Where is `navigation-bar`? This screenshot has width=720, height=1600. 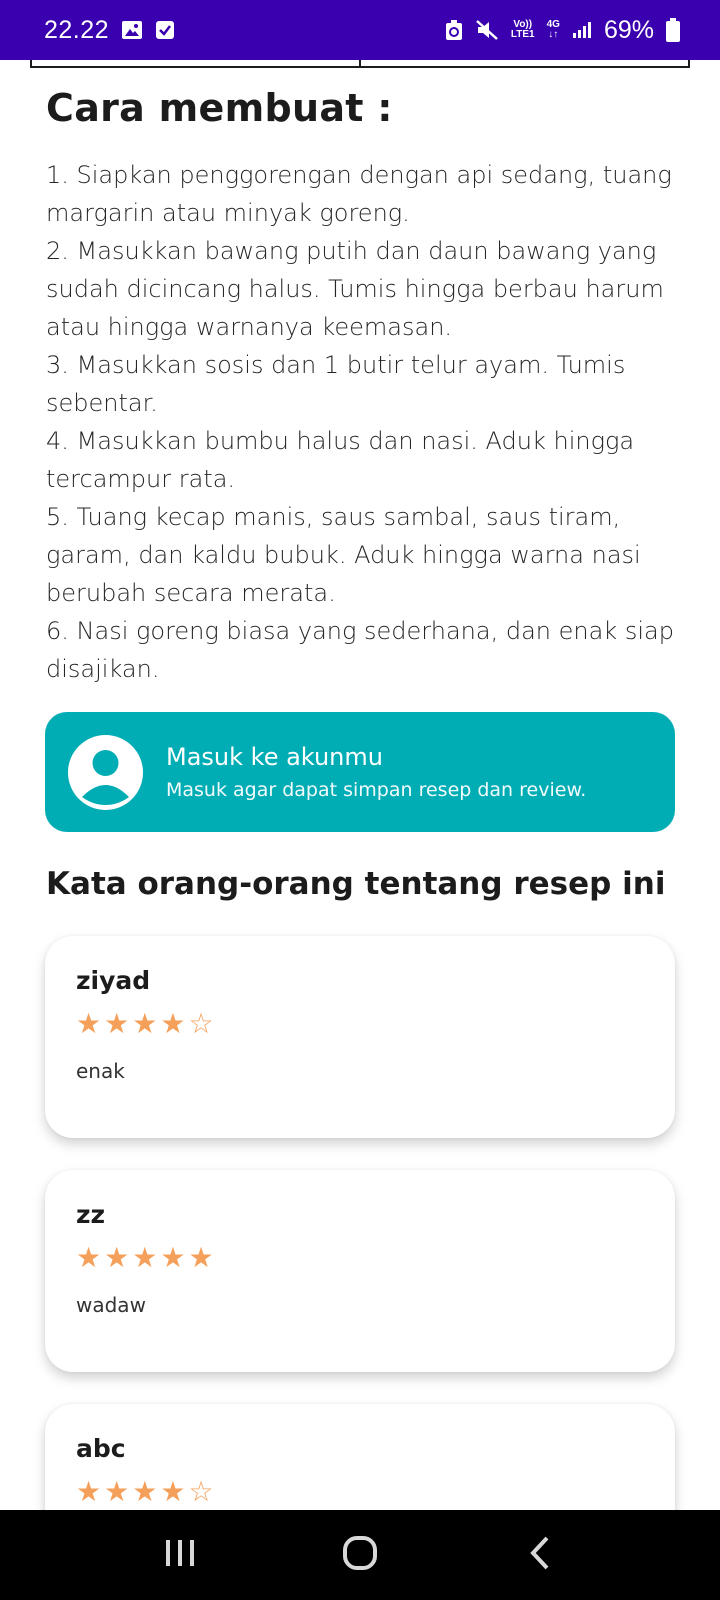
navigation-bar is located at coordinates (360, 1555).